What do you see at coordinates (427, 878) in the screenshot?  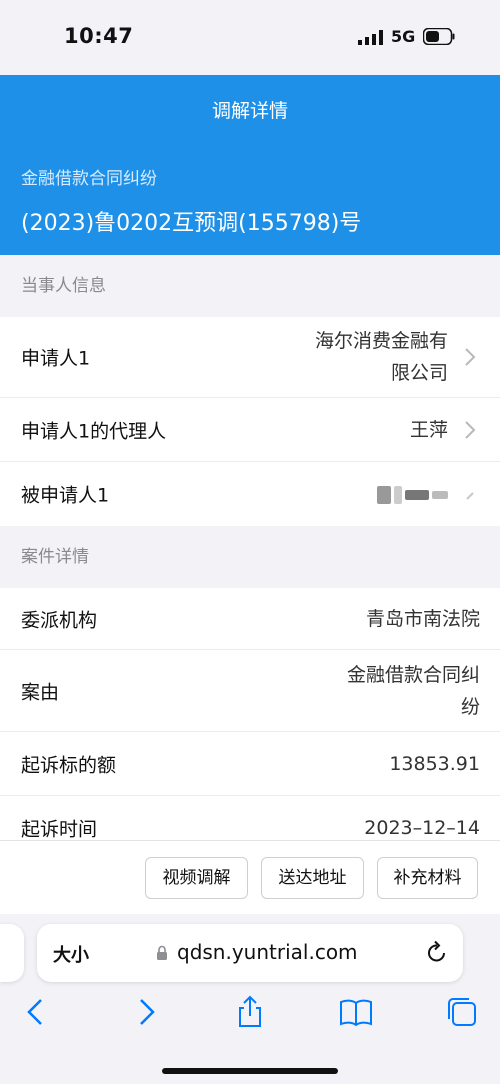 I see `supplement-materials-button: 补充材料` at bounding box center [427, 878].